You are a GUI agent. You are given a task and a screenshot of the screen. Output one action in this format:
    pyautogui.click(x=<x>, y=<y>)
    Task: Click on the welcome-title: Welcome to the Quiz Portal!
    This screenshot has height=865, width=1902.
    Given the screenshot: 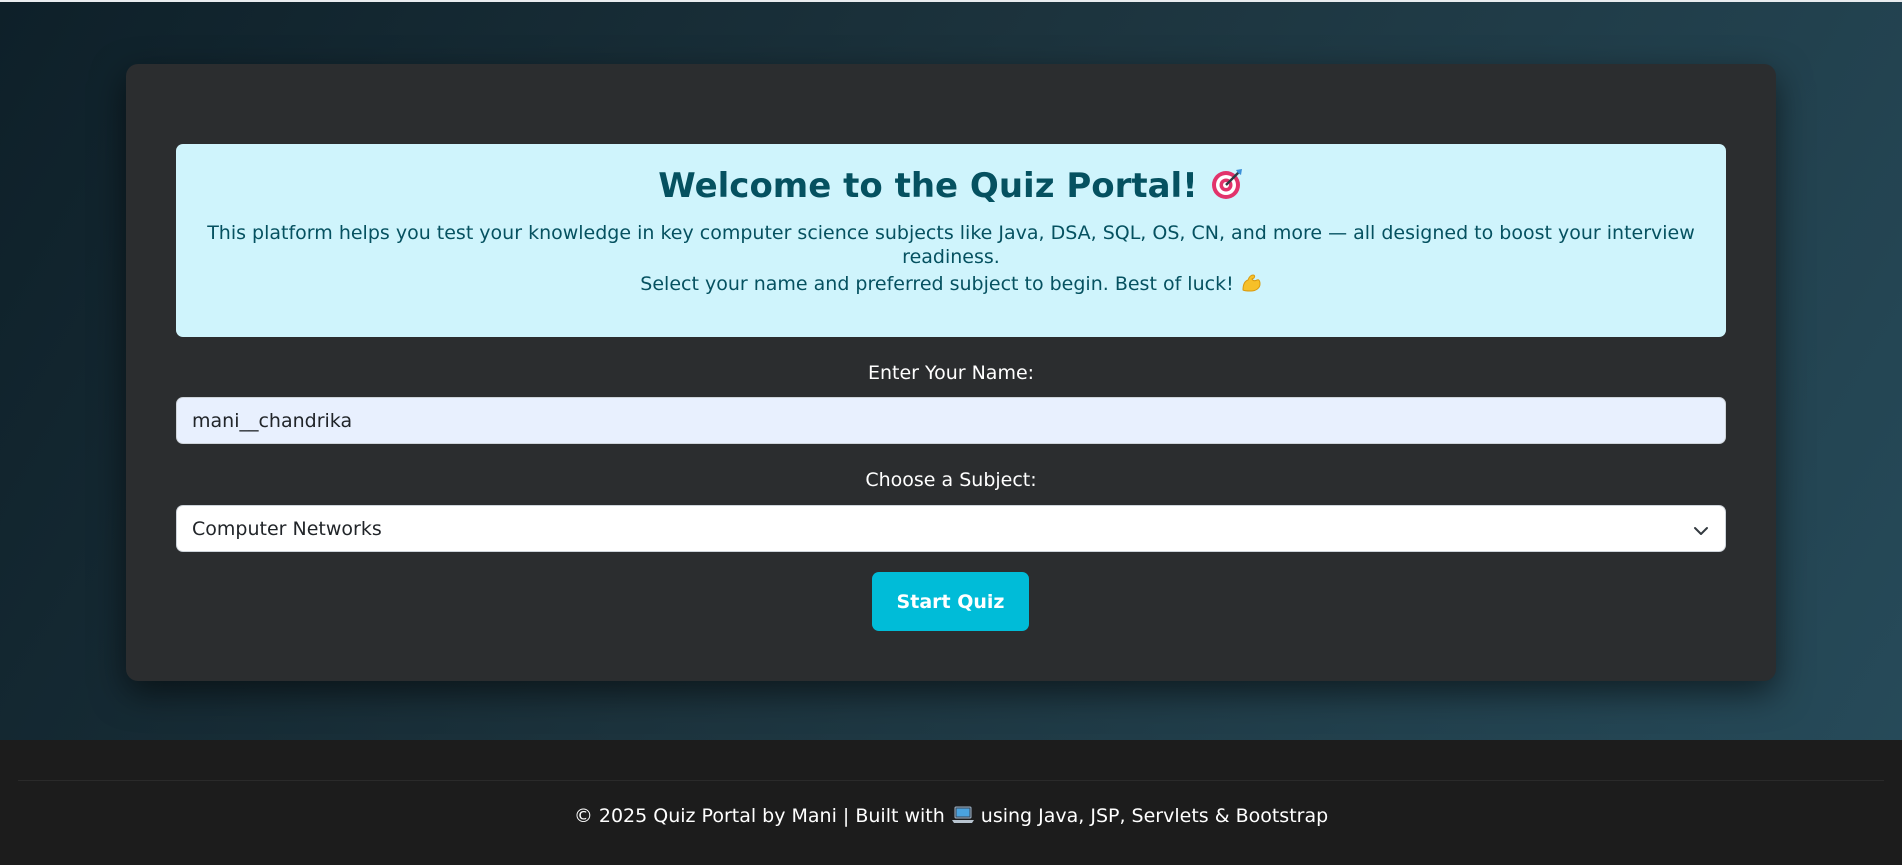 What is the action you would take?
    pyautogui.click(x=951, y=188)
    